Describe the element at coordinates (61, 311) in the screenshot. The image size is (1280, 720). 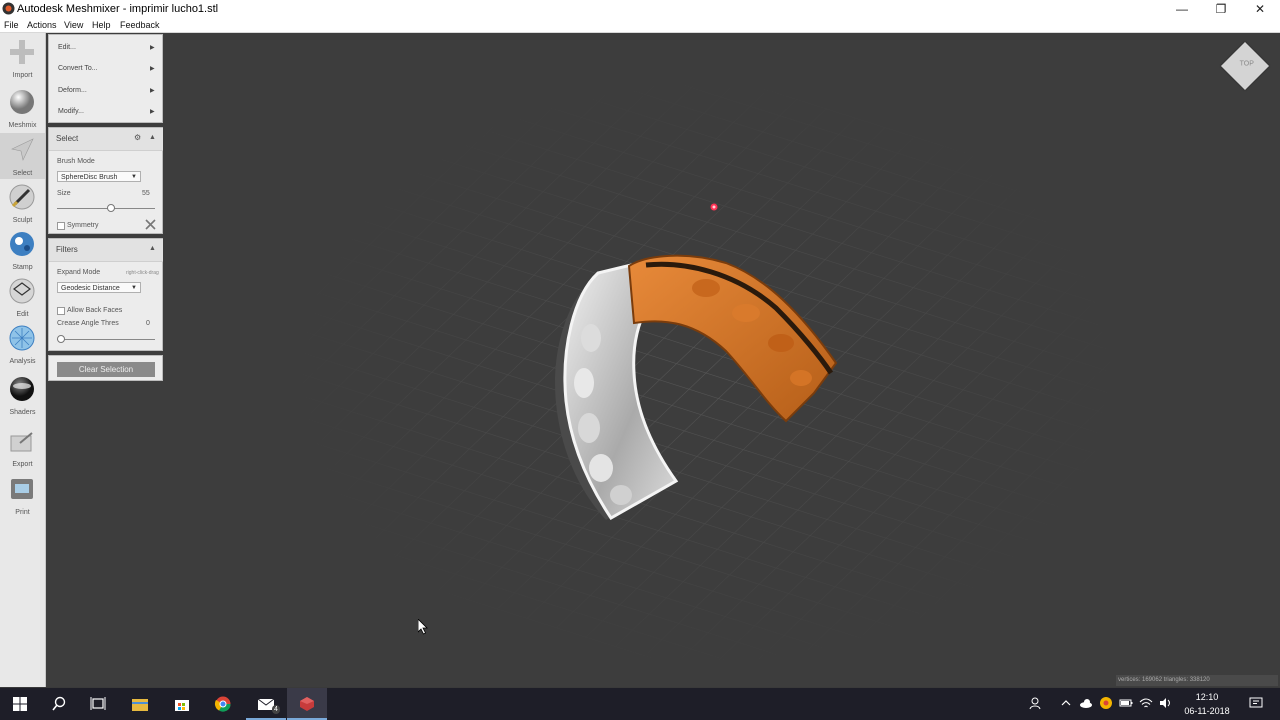
I see `allow-back-faces-checkbox` at that location.